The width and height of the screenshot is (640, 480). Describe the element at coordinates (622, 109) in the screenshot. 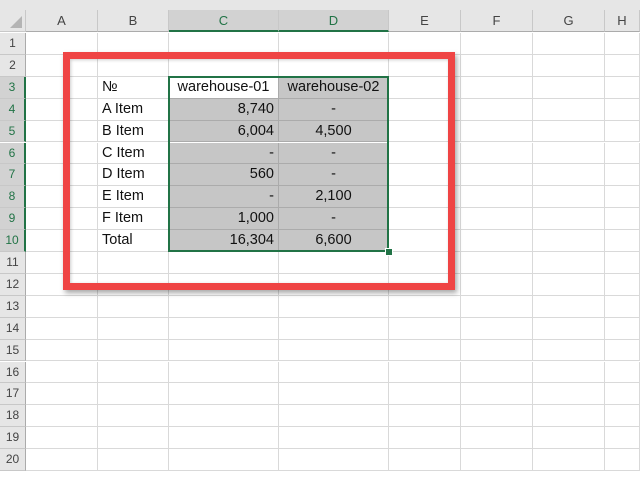

I see `cell-H4` at that location.